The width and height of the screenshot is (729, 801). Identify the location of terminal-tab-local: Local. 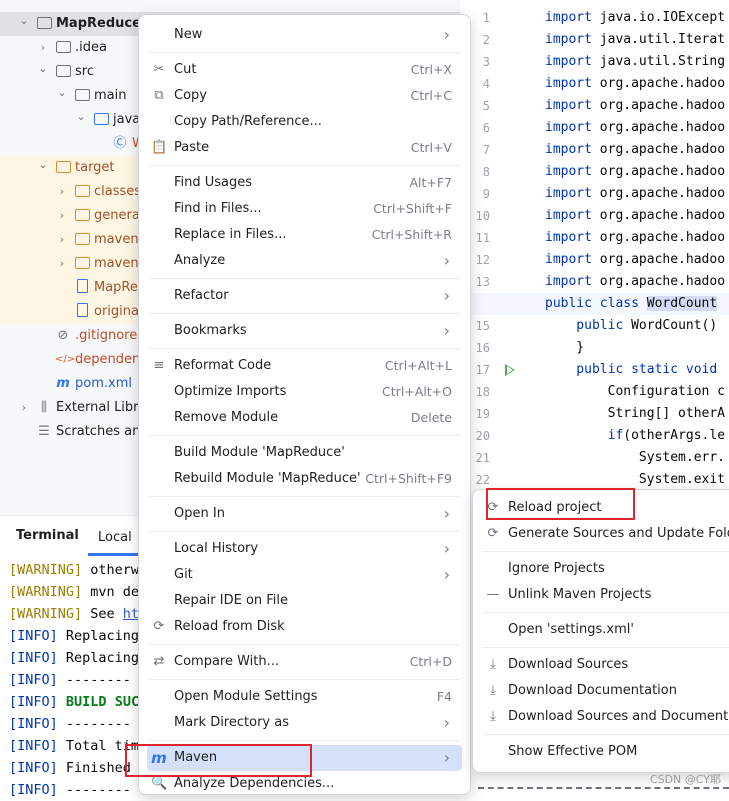
(115, 536).